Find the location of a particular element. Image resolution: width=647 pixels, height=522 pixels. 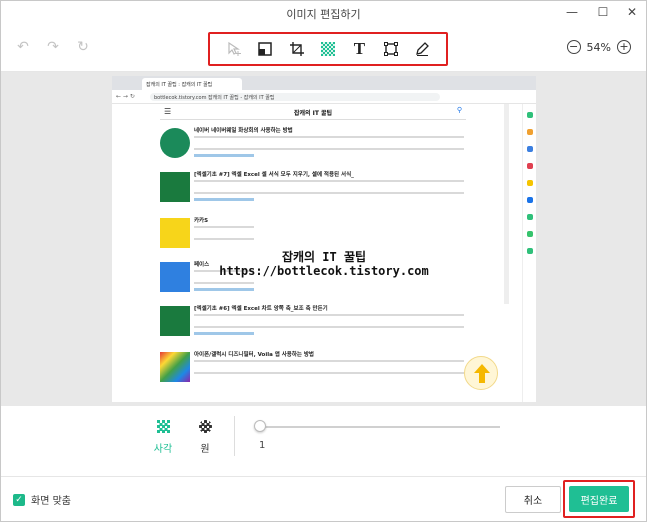

shape-circle-option: 원 is located at coordinates (205, 437).